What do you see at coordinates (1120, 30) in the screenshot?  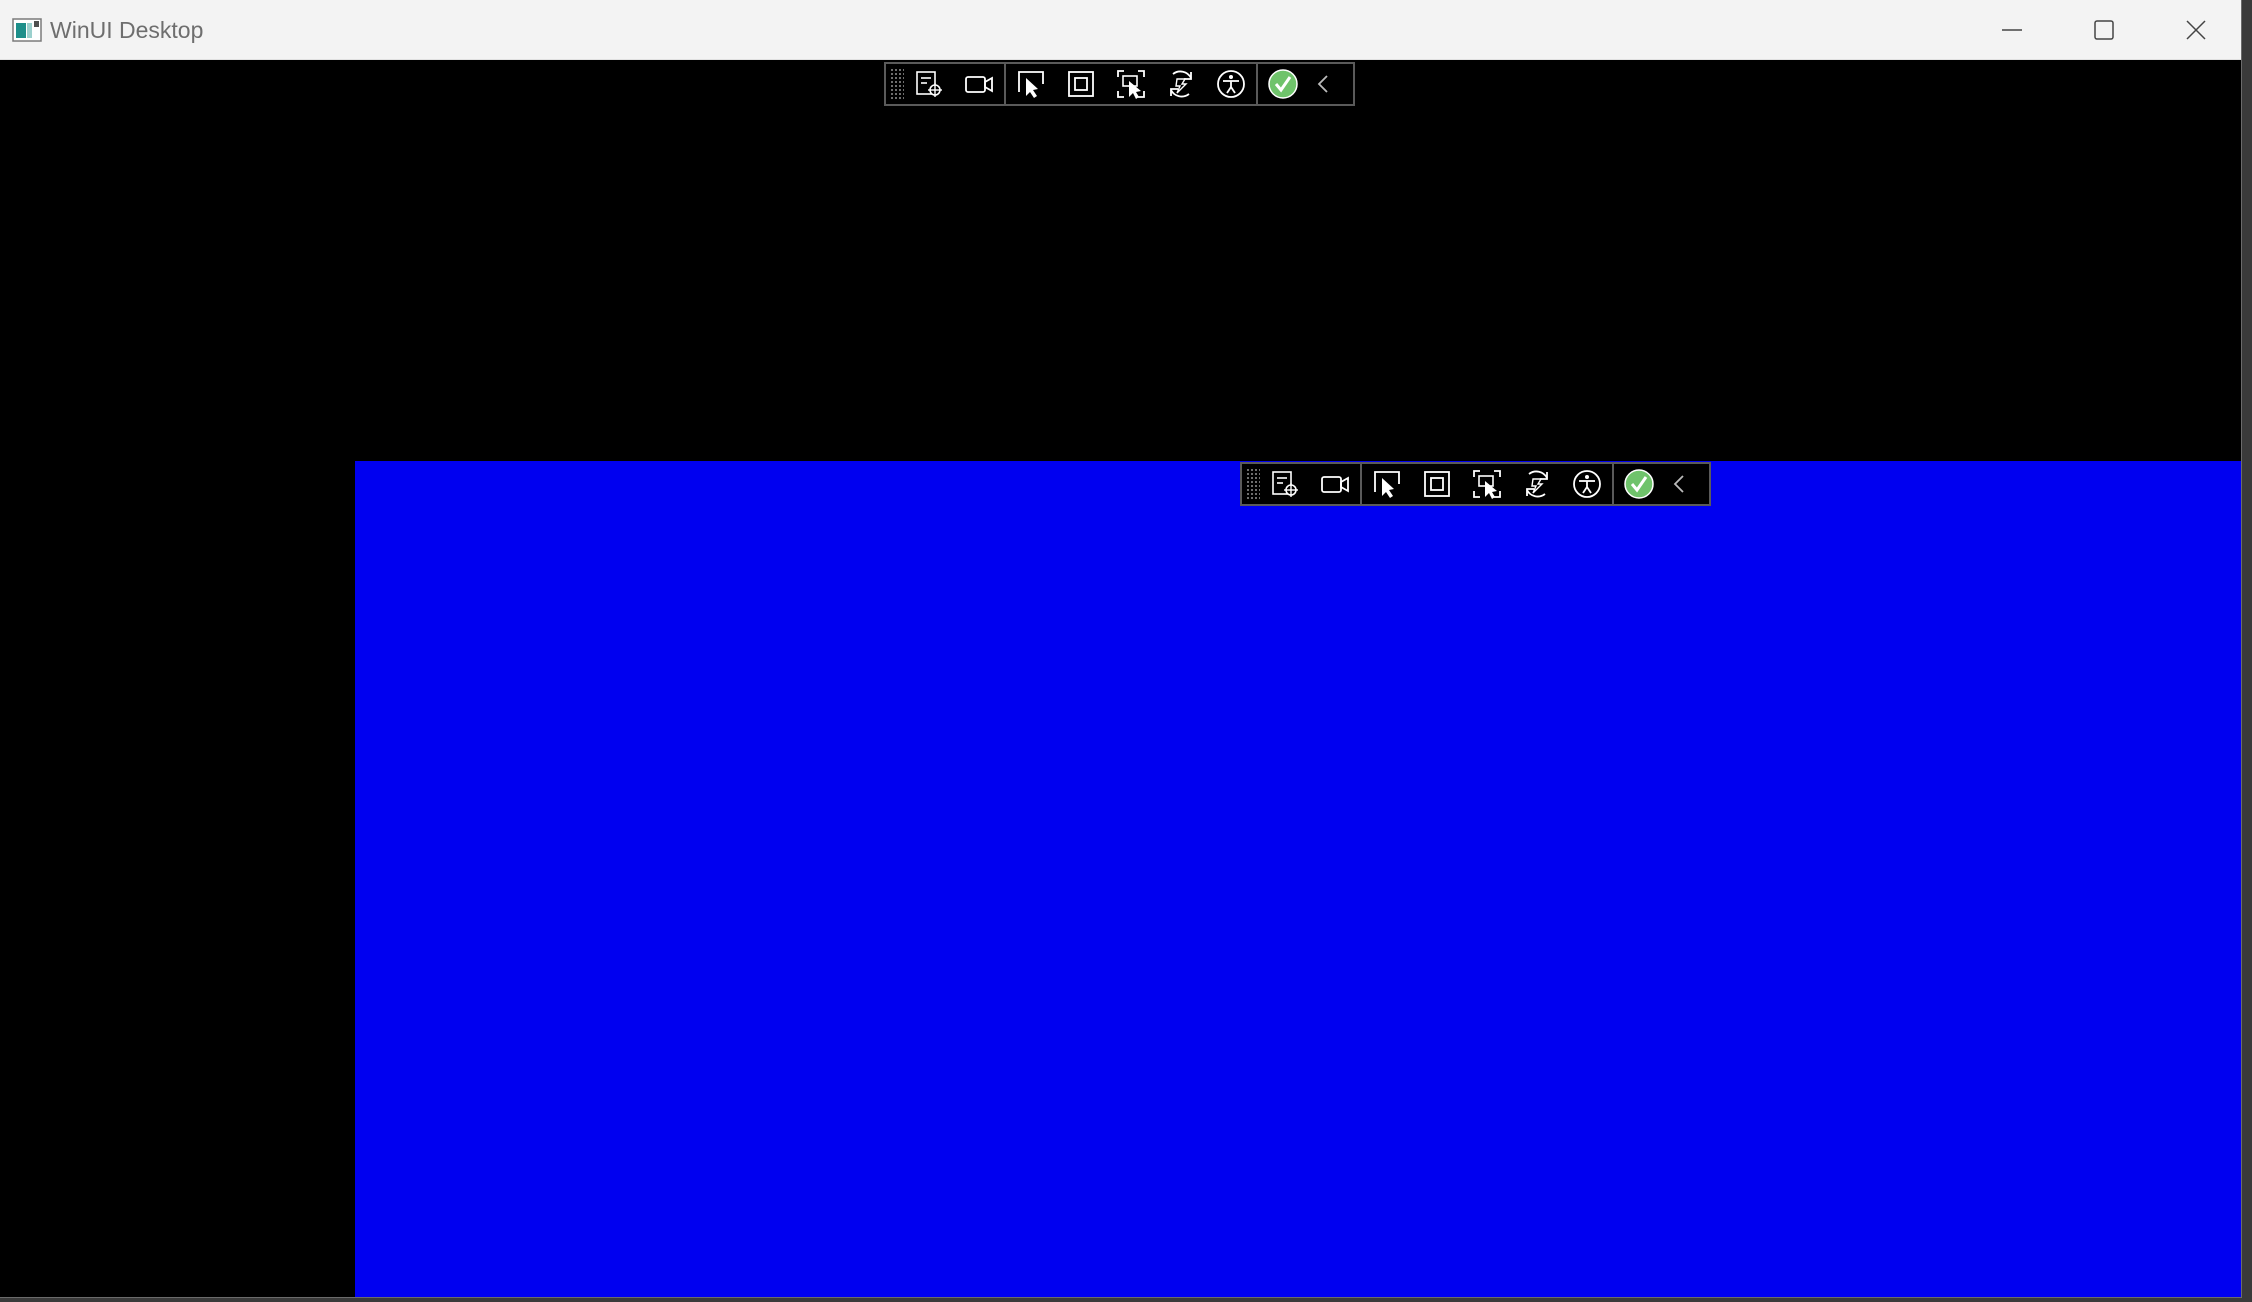 I see `title-bar: WinUI Desktop` at bounding box center [1120, 30].